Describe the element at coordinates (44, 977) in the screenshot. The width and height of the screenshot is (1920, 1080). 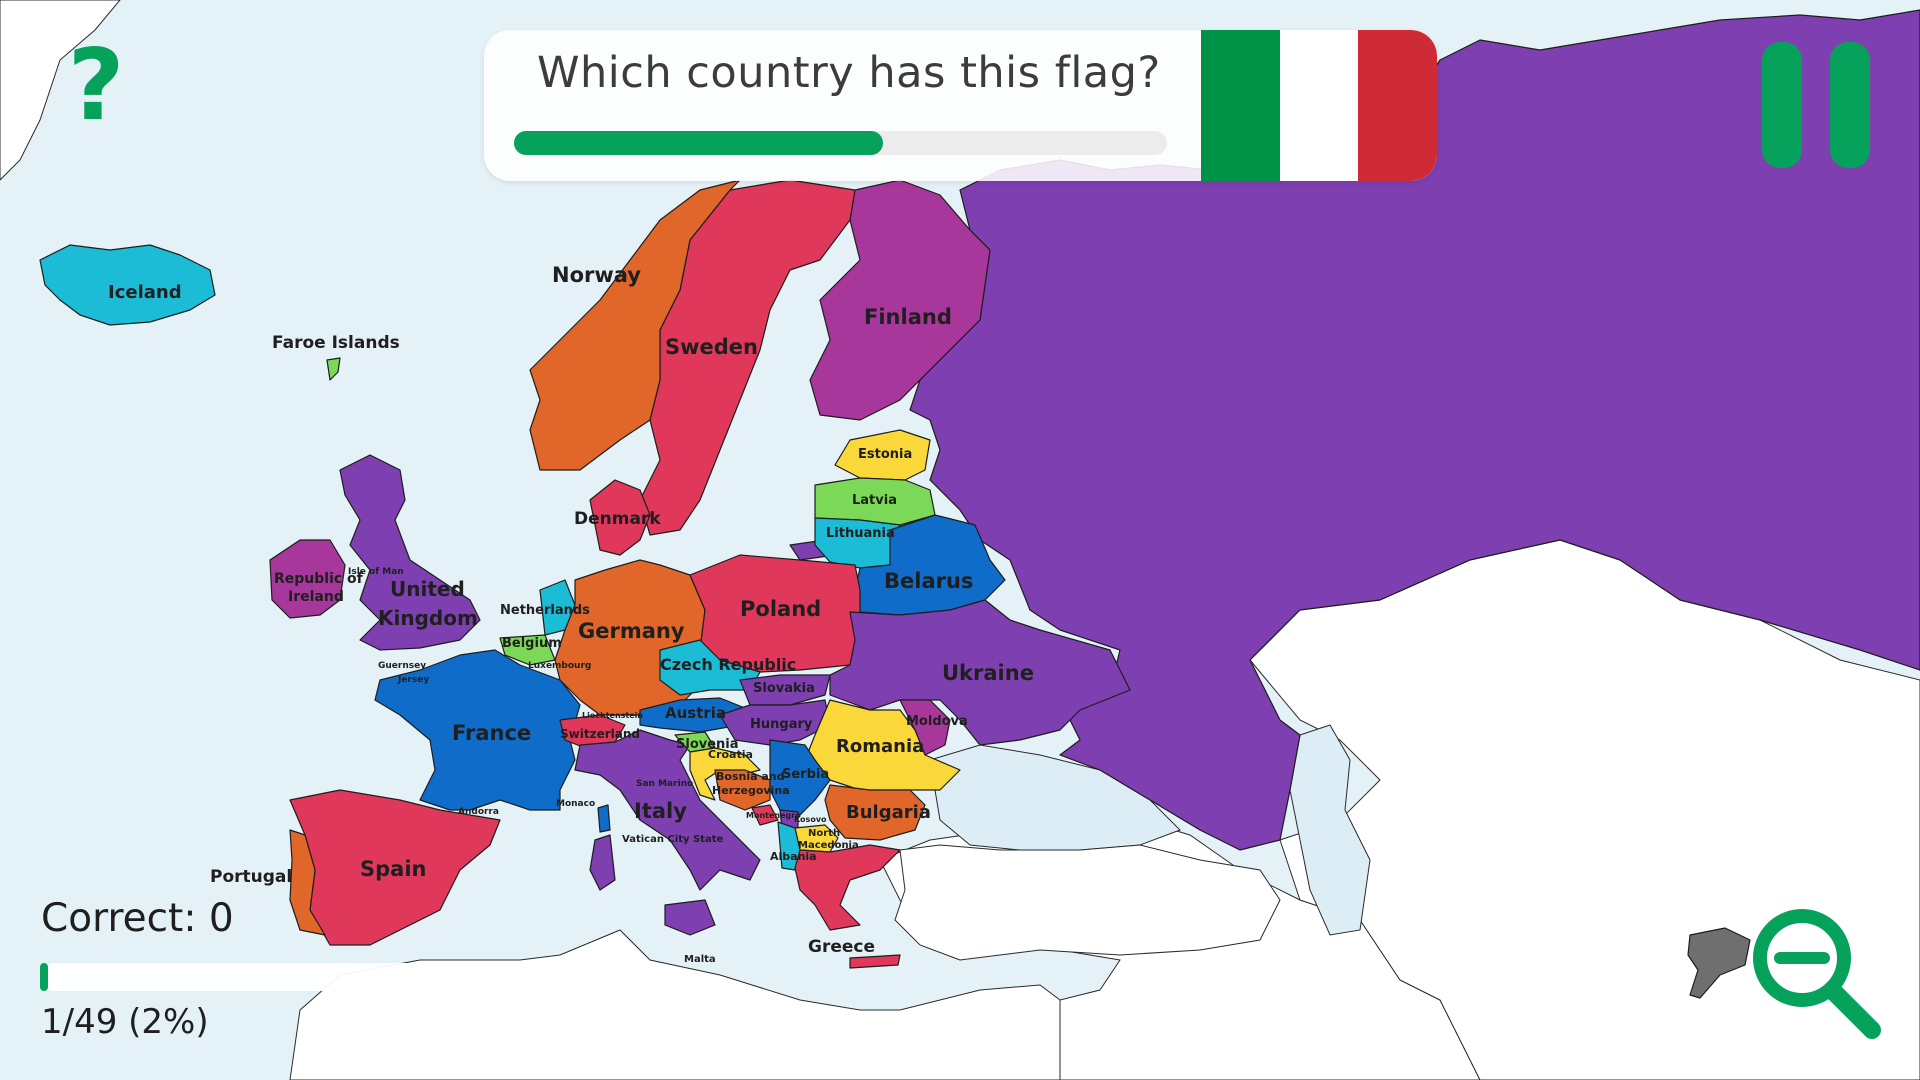
I see `progress-bar-fill` at that location.